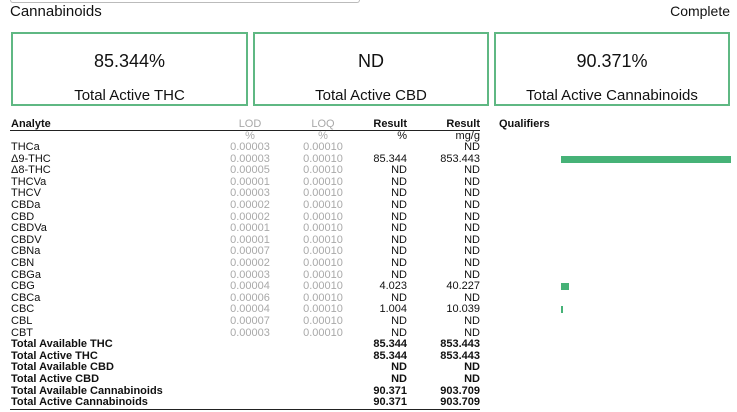  Describe the element at coordinates (245, 409) in the screenshot. I see `table-bottom-rule` at that location.